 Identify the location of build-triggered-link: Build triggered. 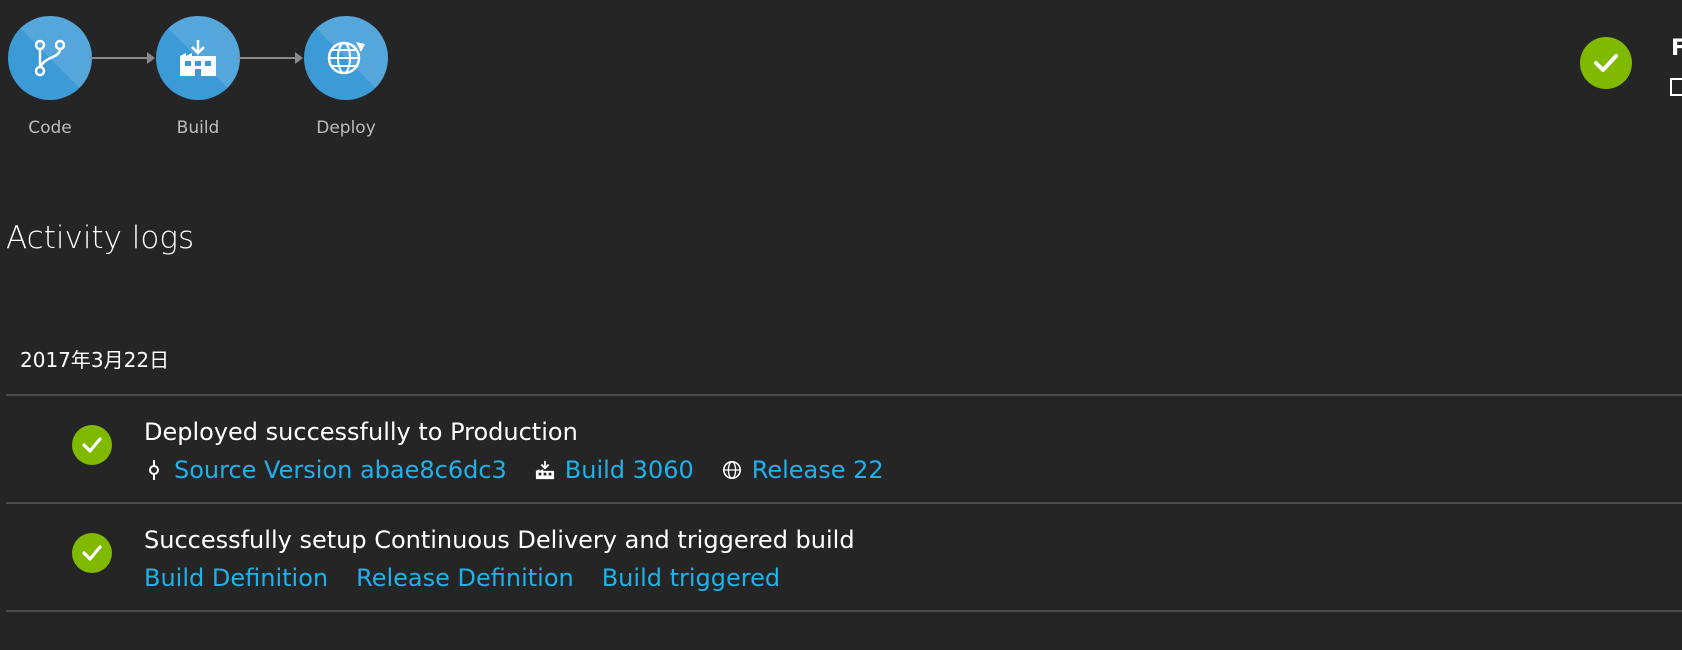
(691, 578).